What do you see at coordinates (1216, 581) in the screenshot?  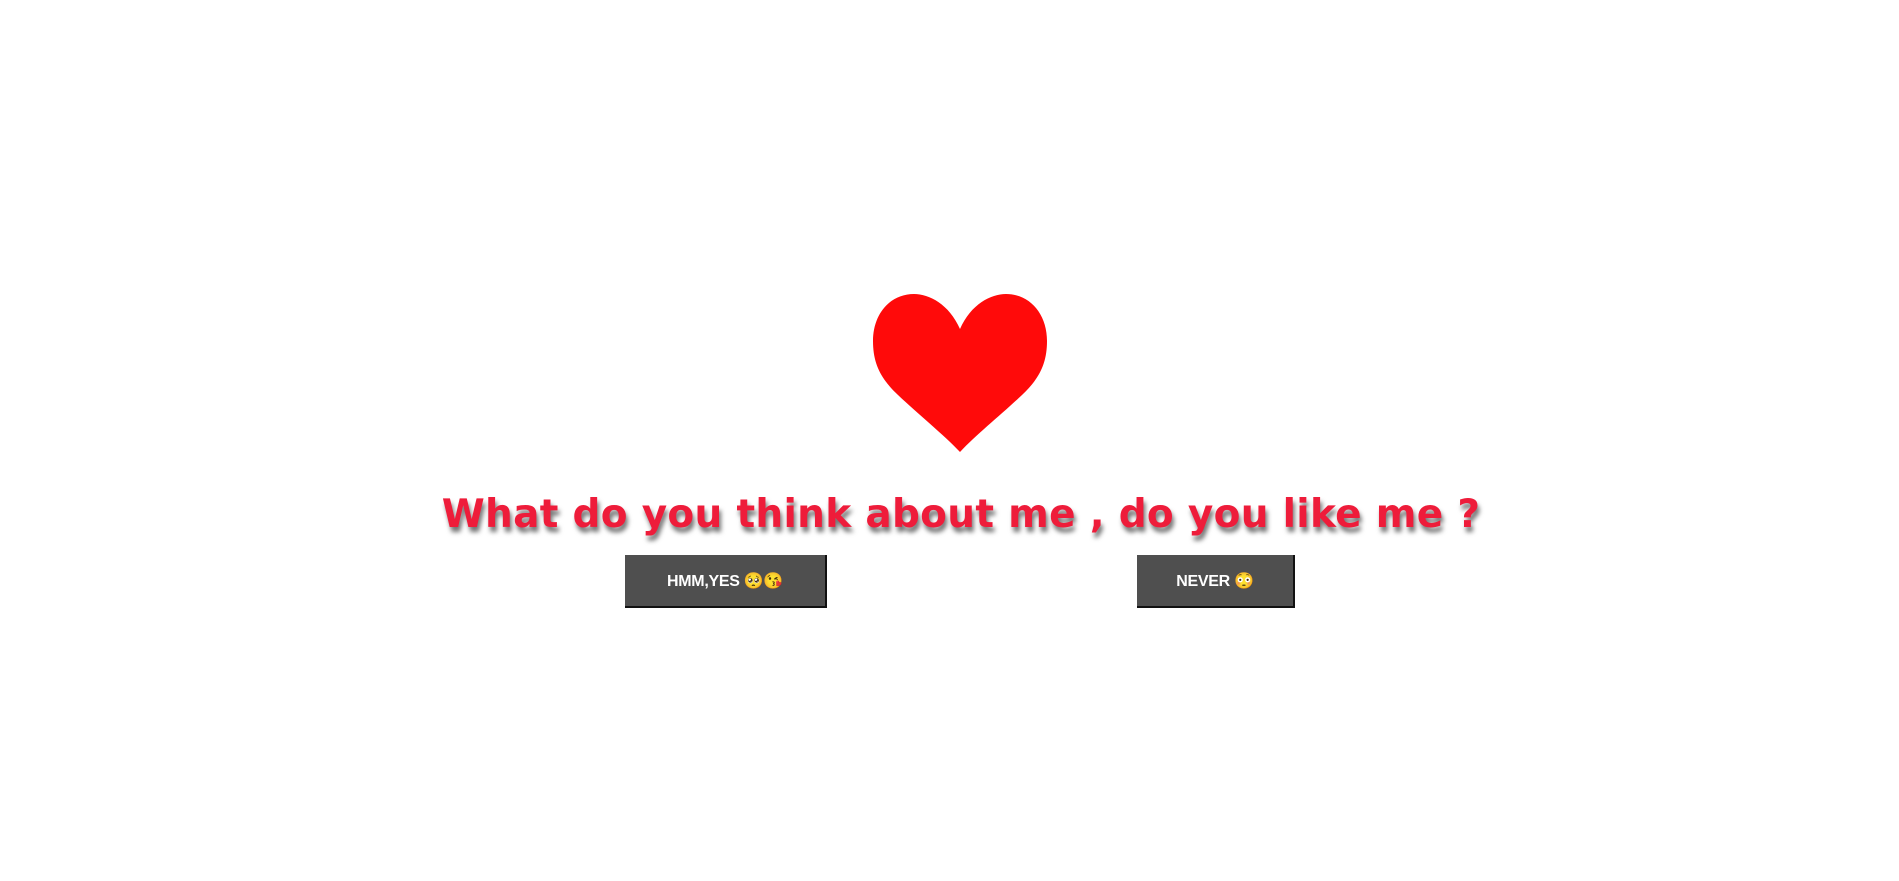 I see `never-button: NEVER 😳` at bounding box center [1216, 581].